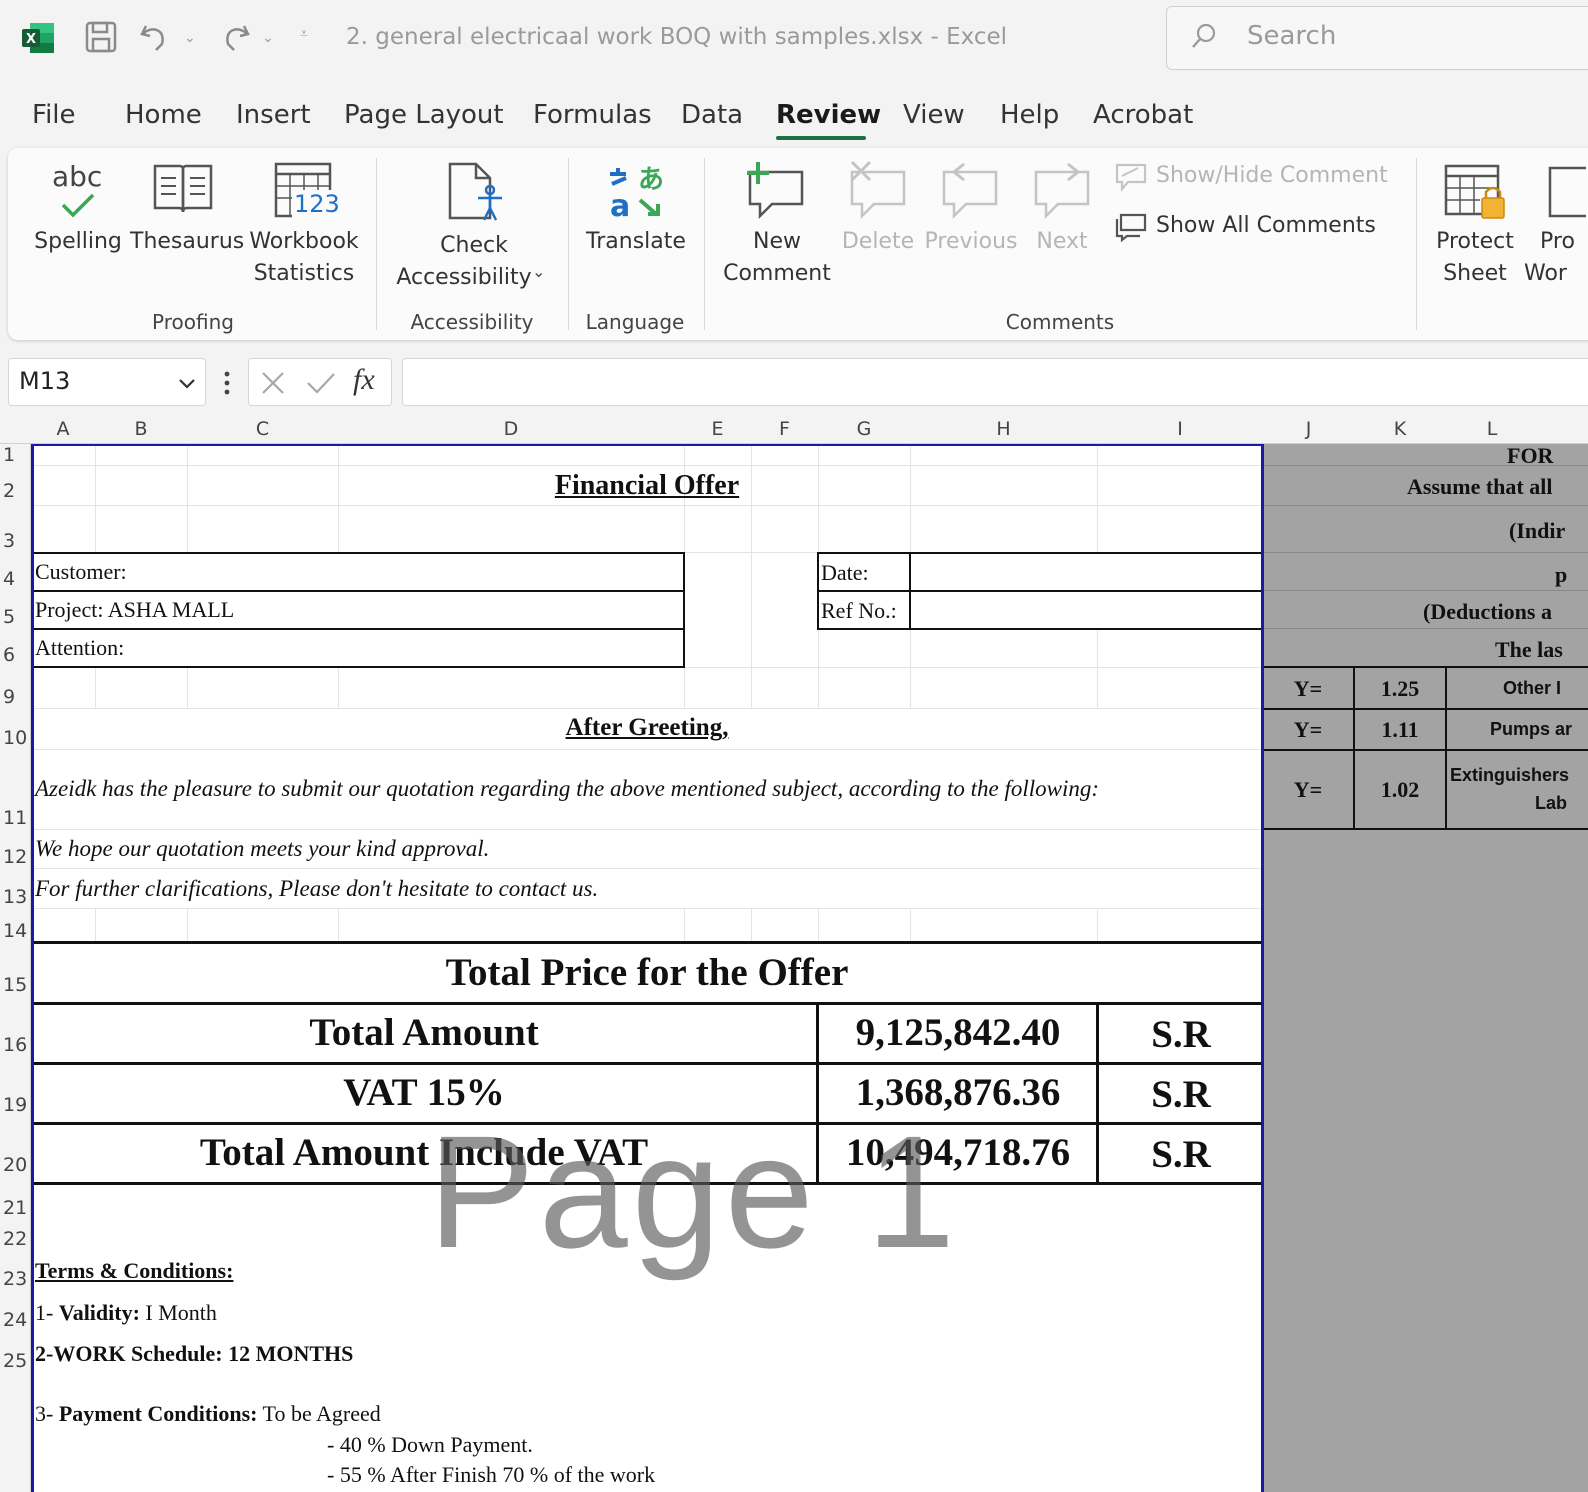 This screenshot has height=1492, width=1588. I want to click on tab-formulas: Formulas, so click(592, 115).